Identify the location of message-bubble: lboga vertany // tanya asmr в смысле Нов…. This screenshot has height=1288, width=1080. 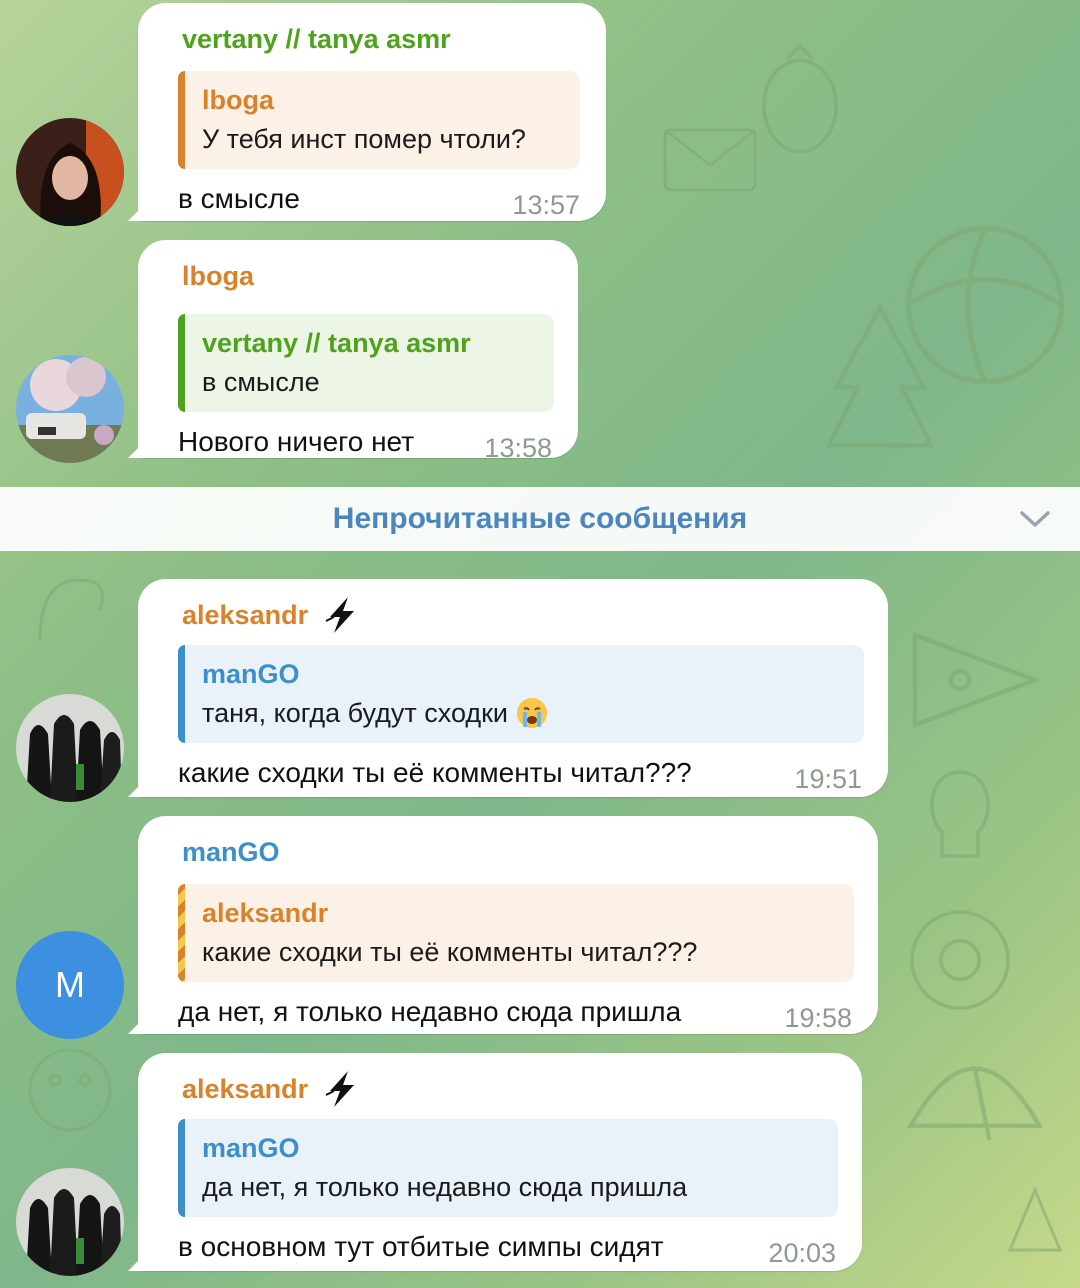
(358, 351).